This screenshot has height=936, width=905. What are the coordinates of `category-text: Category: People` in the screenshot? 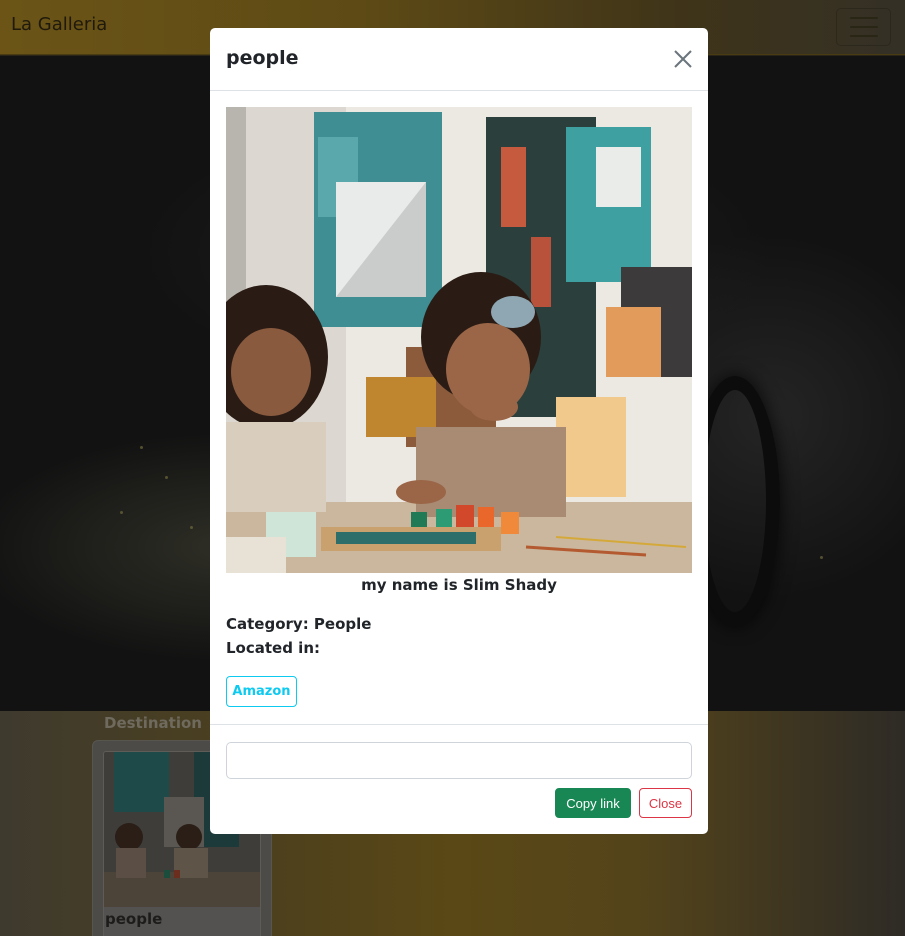 It's located at (299, 624).